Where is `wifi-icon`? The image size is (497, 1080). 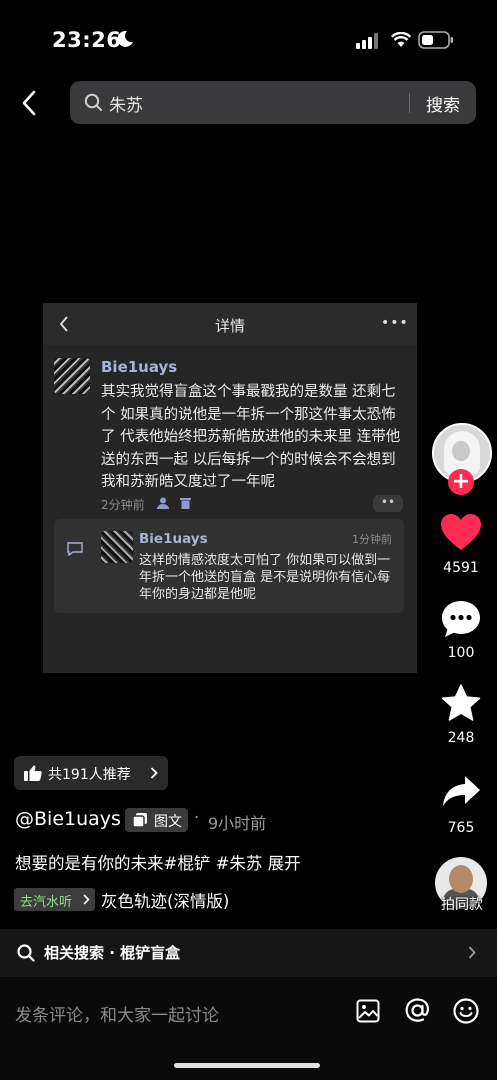
wifi-icon is located at coordinates (401, 39).